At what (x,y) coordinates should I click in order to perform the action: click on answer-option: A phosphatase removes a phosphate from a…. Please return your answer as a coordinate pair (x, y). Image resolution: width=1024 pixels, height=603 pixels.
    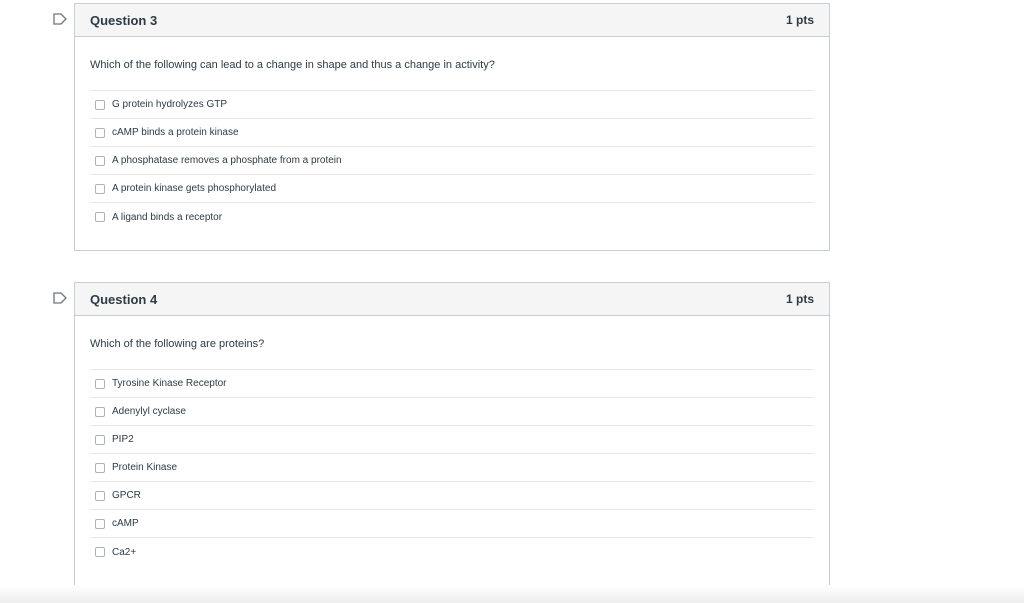
    Looking at the image, I should click on (452, 161).